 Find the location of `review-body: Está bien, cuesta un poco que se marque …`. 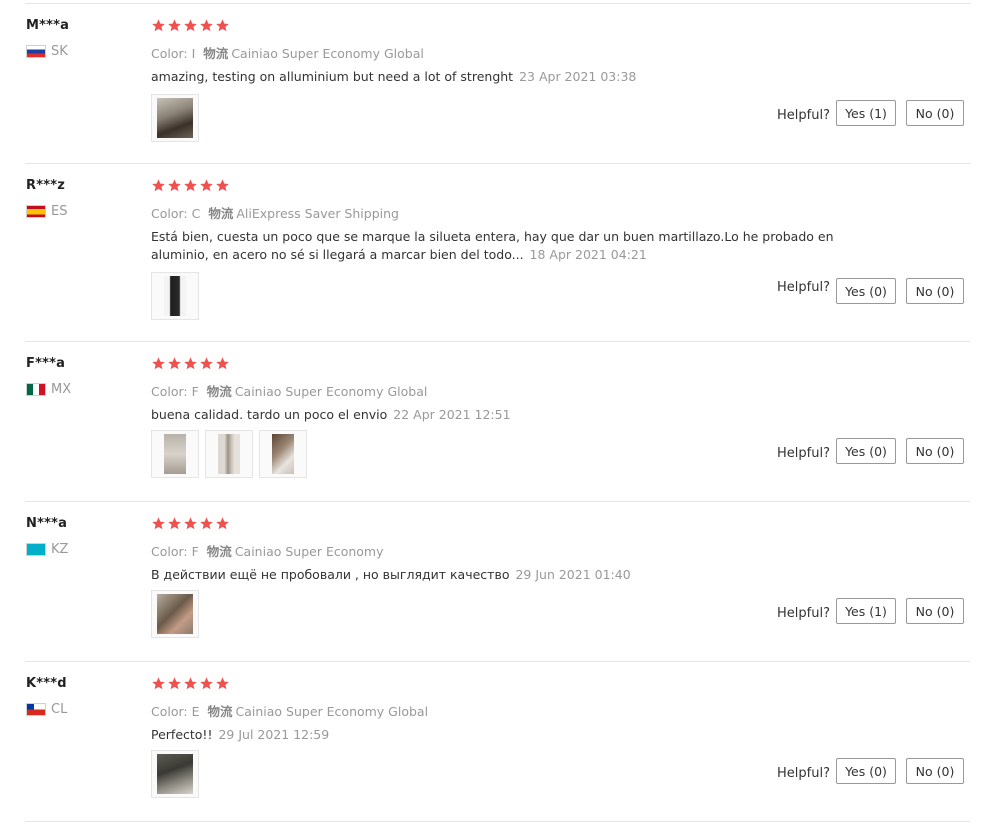

review-body: Está bien, cuesta un poco que se marque … is located at coordinates (492, 245).